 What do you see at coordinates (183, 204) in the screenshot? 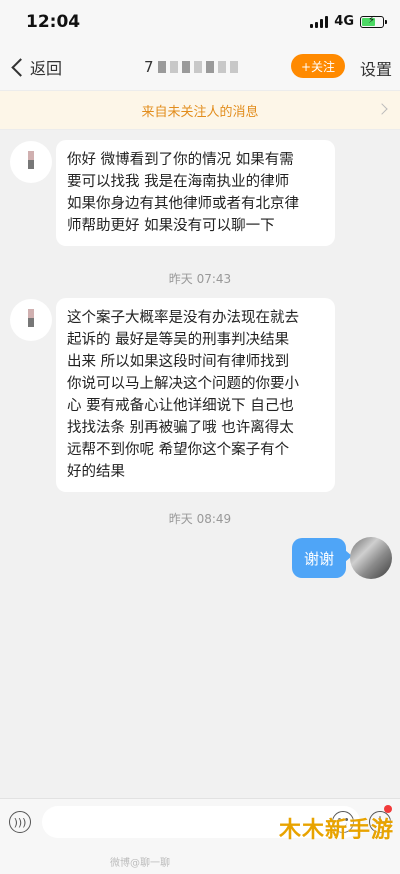
I see `message-line: 如果你身边有其他律师或者有北京律` at bounding box center [183, 204].